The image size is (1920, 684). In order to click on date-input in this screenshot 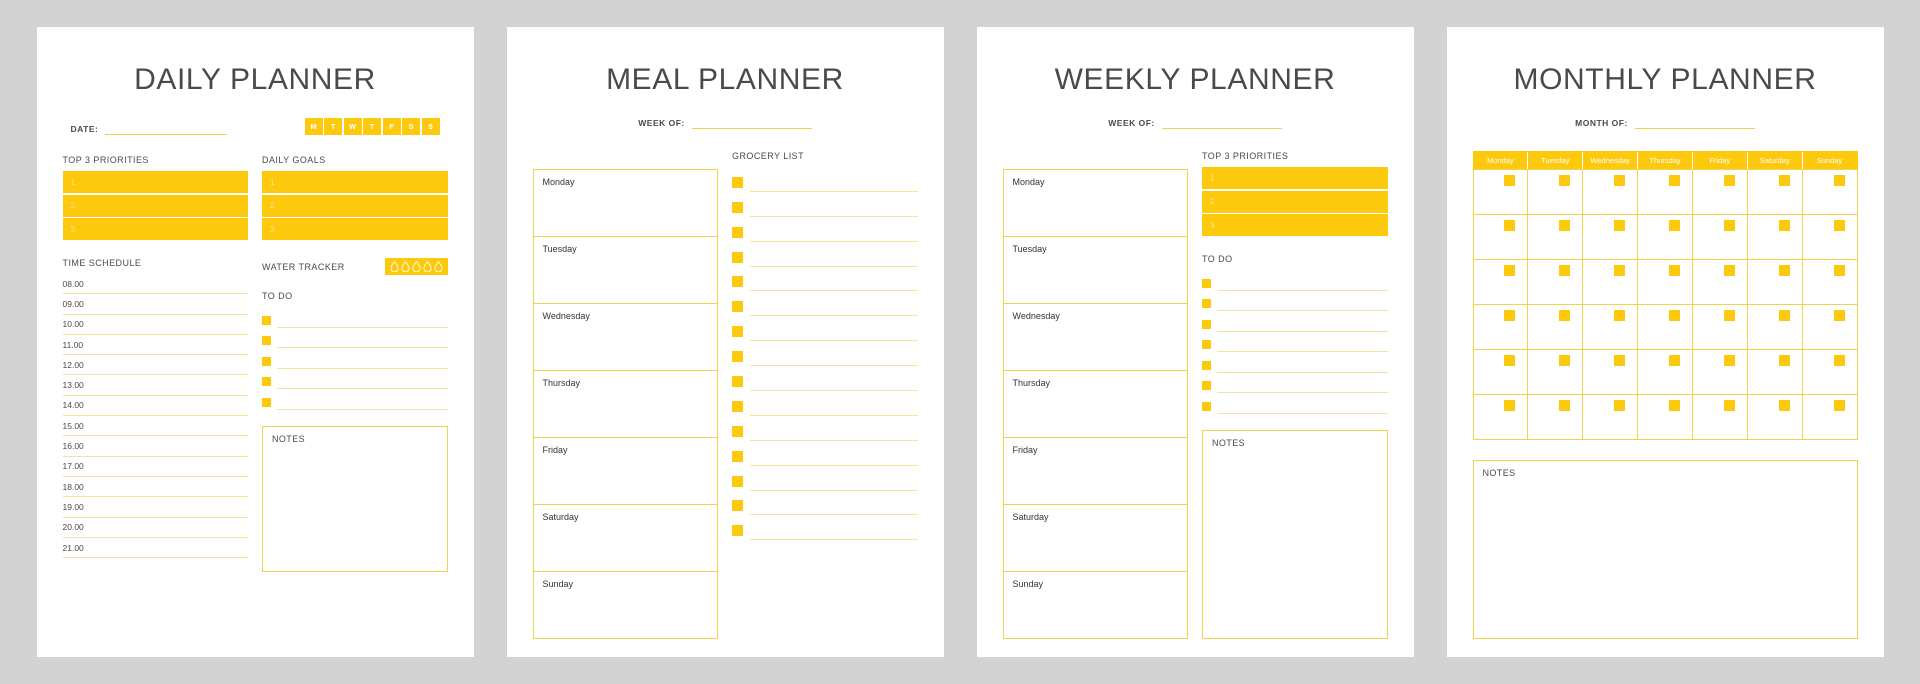, I will do `click(166, 128)`.